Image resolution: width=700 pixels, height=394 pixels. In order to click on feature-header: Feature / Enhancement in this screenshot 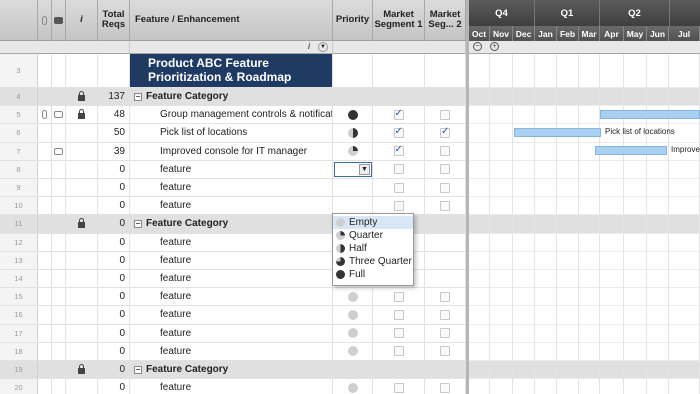, I will do `click(231, 20)`.